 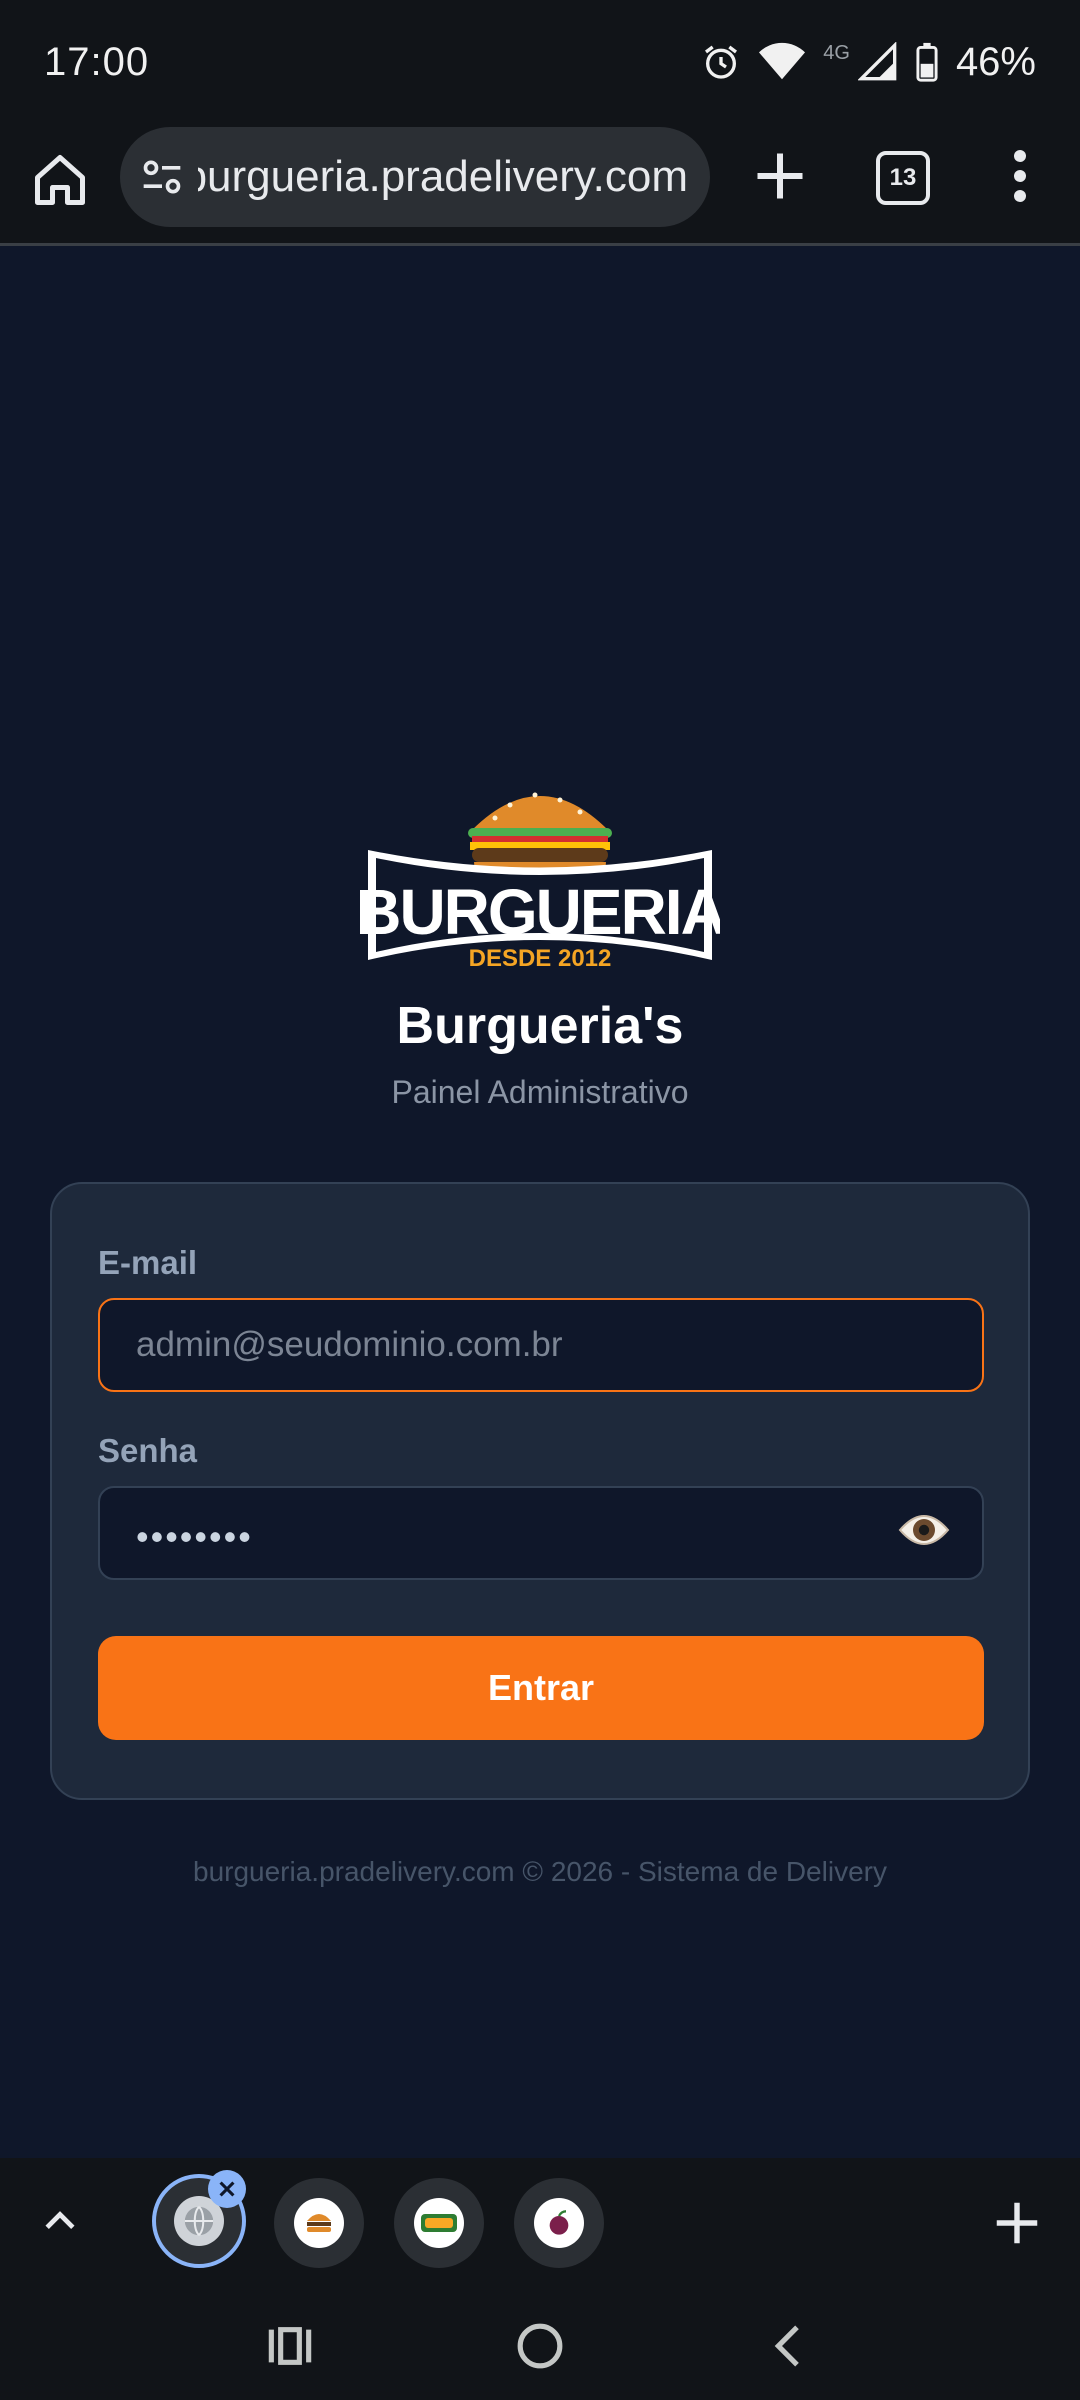 What do you see at coordinates (148, 1450) in the screenshot?
I see `password-label: Senha` at bounding box center [148, 1450].